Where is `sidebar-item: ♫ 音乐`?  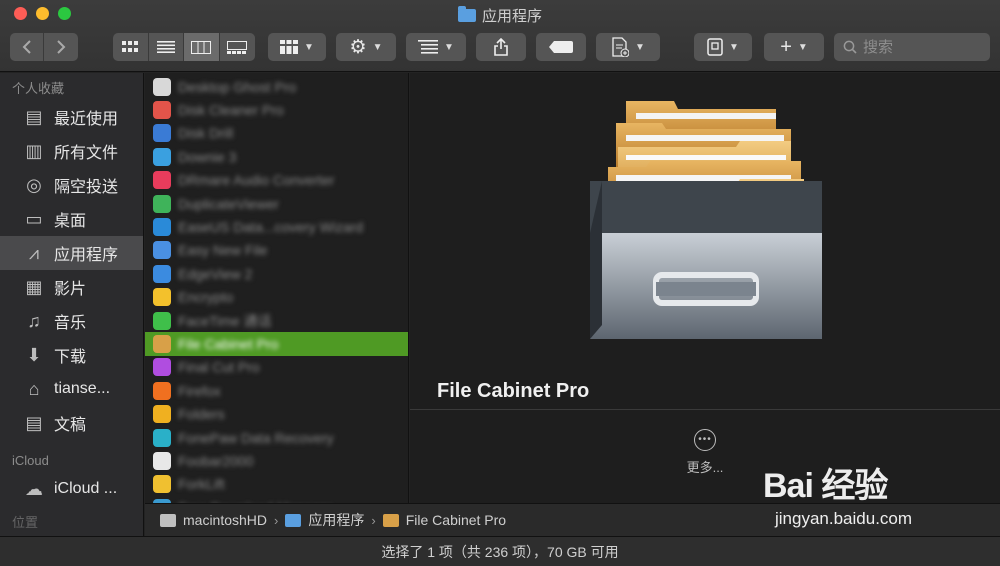 sidebar-item: ♫ 音乐 is located at coordinates (71, 321).